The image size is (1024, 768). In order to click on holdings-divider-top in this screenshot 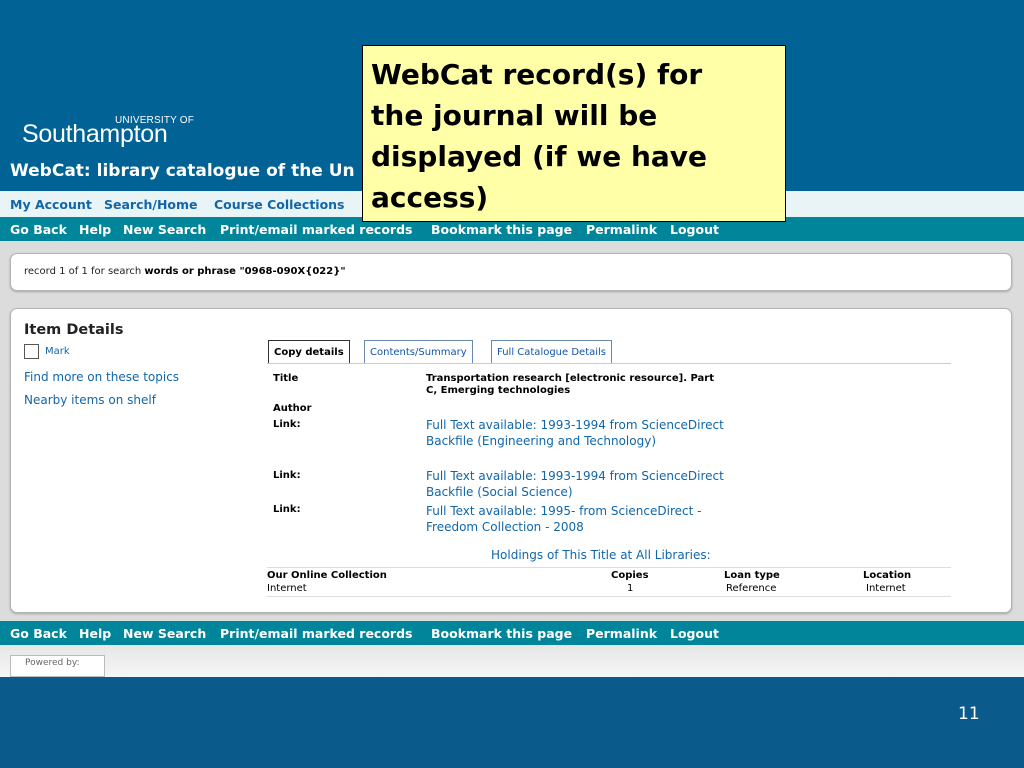, I will do `click(609, 567)`.